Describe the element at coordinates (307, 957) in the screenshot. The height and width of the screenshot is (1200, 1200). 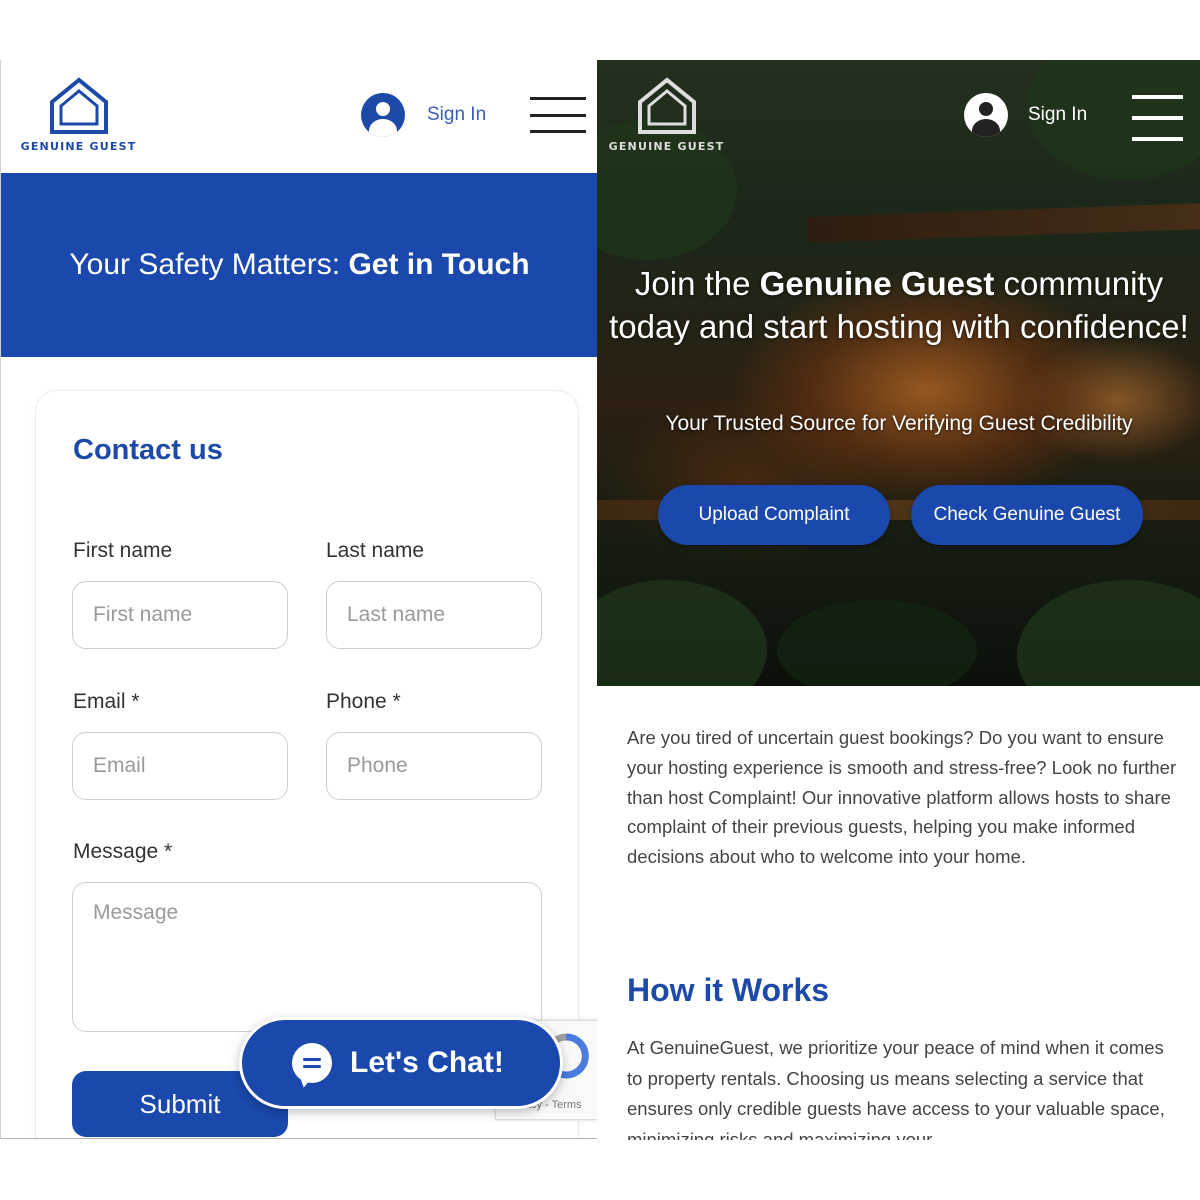
I see `message-textarea: Message` at that location.